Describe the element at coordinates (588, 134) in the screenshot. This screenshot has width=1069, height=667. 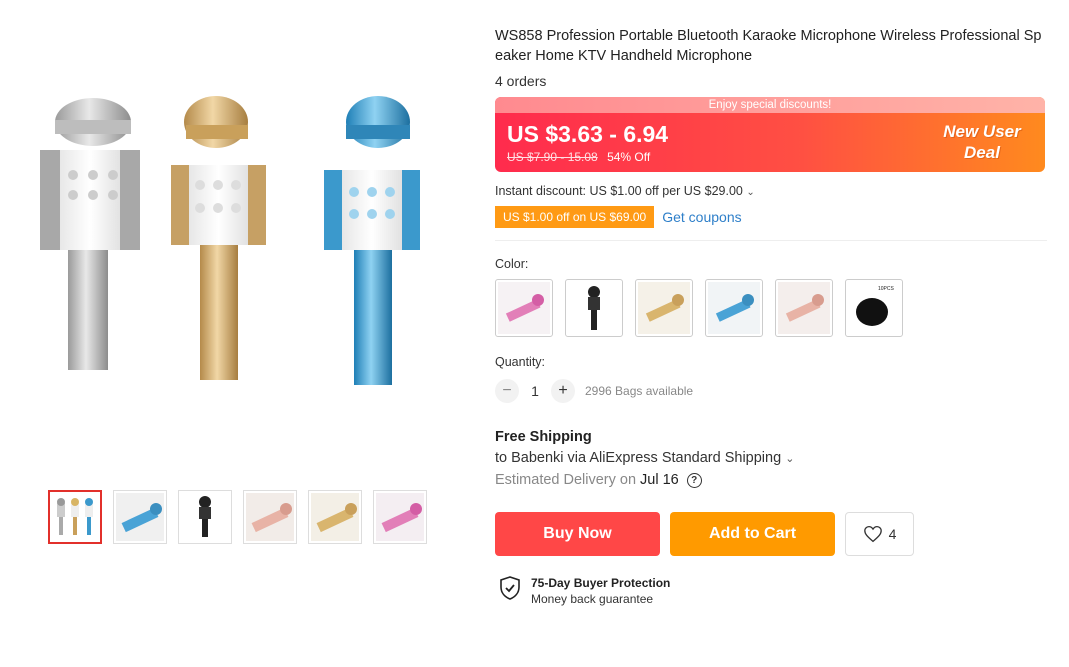
I see `current-price: US $3.63 - 6.94` at that location.